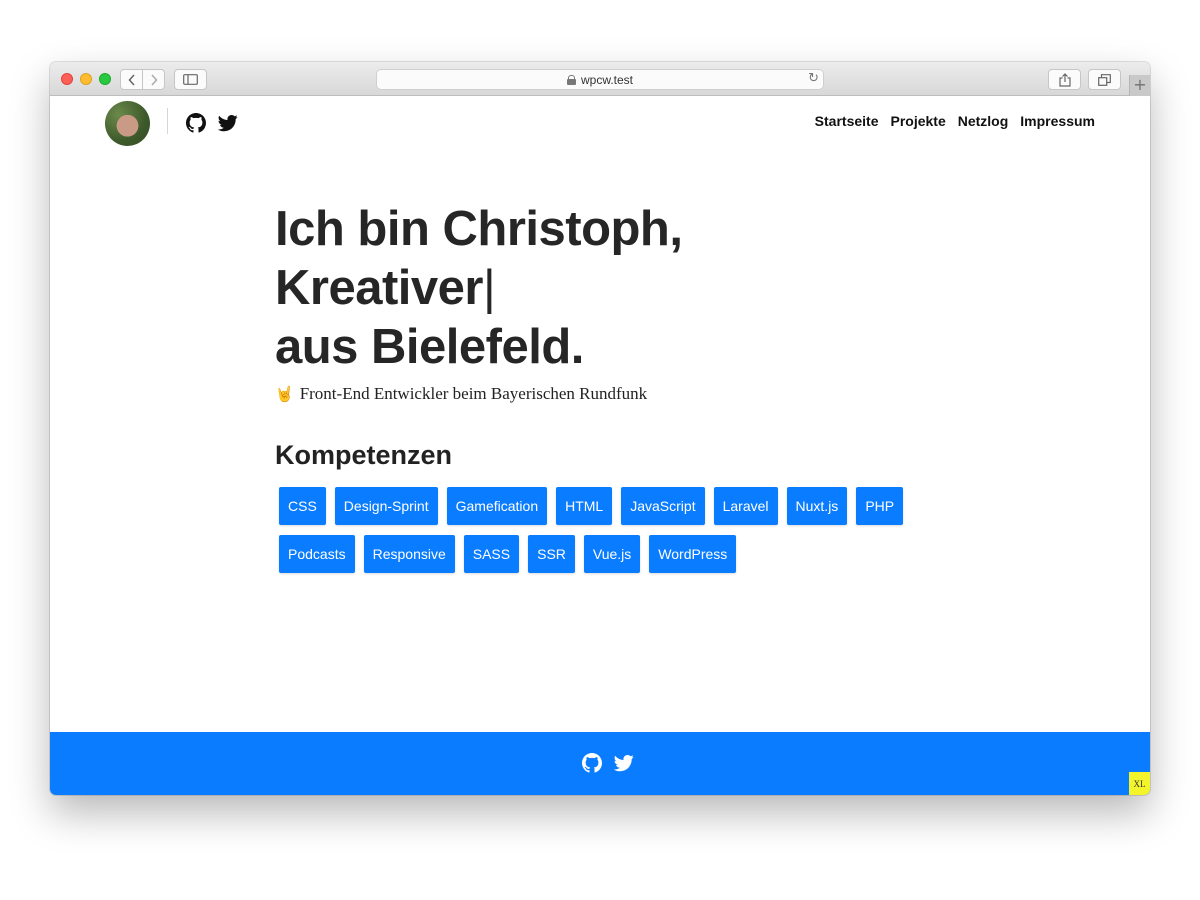  Describe the element at coordinates (167, 121) in the screenshot. I see `header-divider` at that location.